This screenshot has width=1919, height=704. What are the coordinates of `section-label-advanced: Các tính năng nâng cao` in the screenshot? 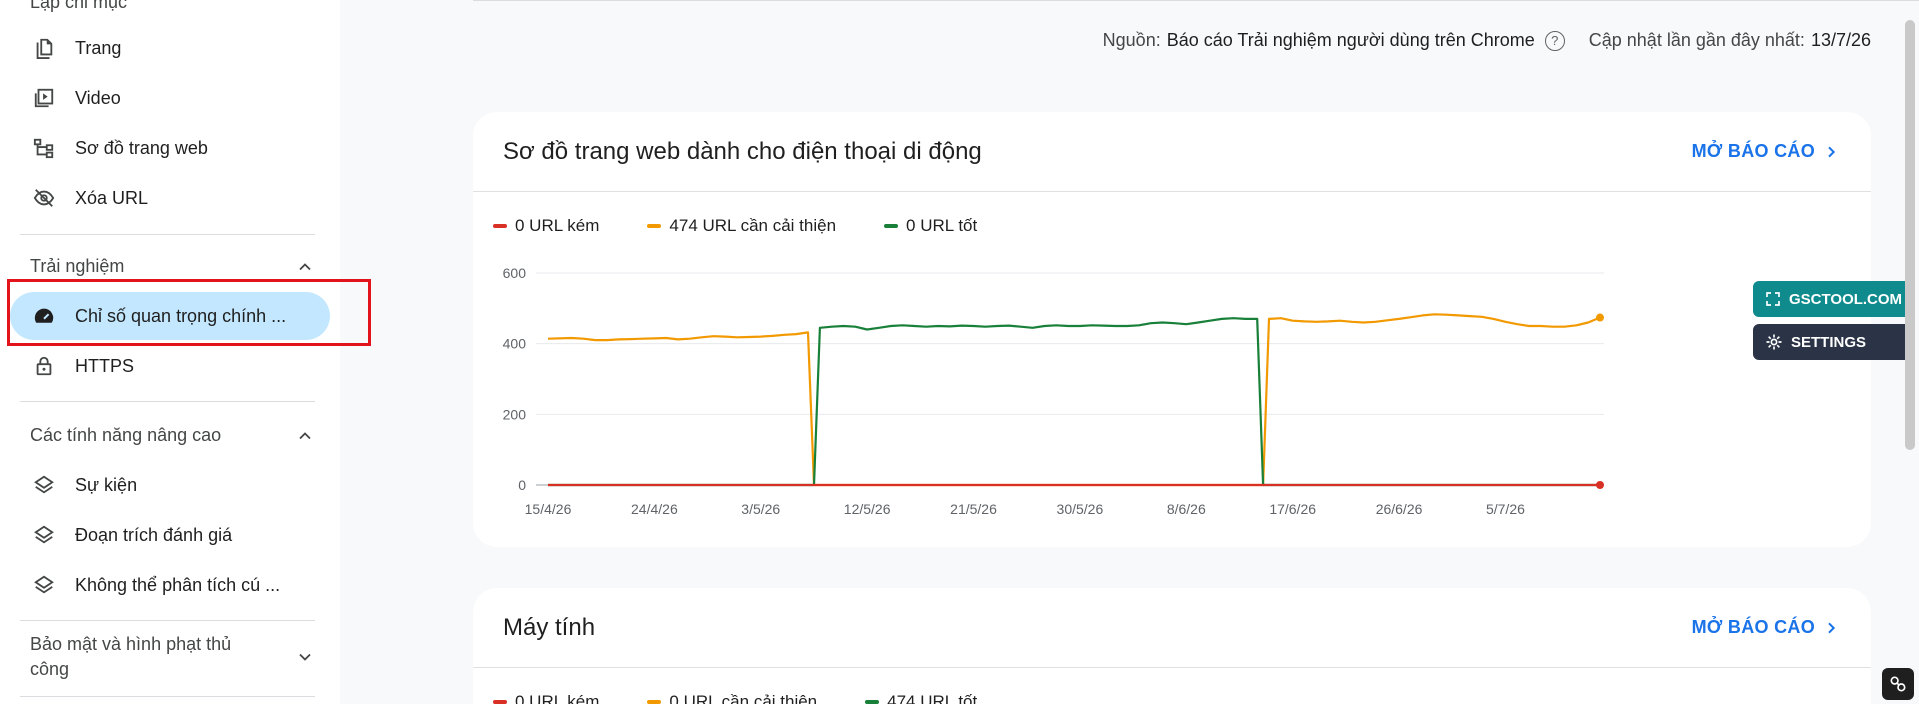 It's located at (126, 435).